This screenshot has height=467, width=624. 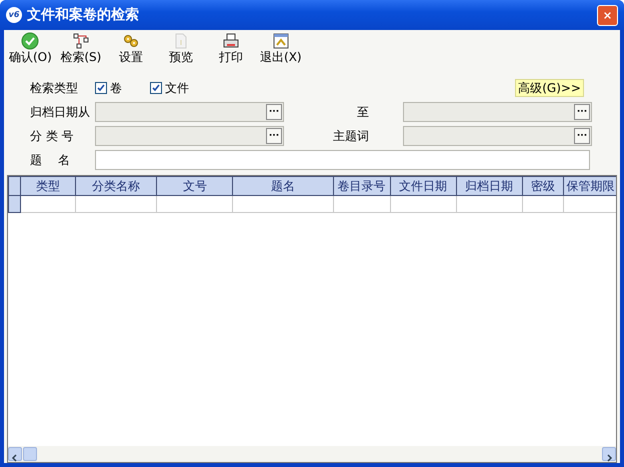 I want to click on scroll-thumb, so click(x=30, y=454).